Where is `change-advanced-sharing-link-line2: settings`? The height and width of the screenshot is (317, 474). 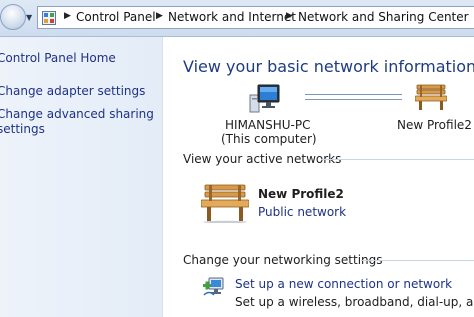
change-advanced-sharing-link-line2: settings is located at coordinates (22, 129).